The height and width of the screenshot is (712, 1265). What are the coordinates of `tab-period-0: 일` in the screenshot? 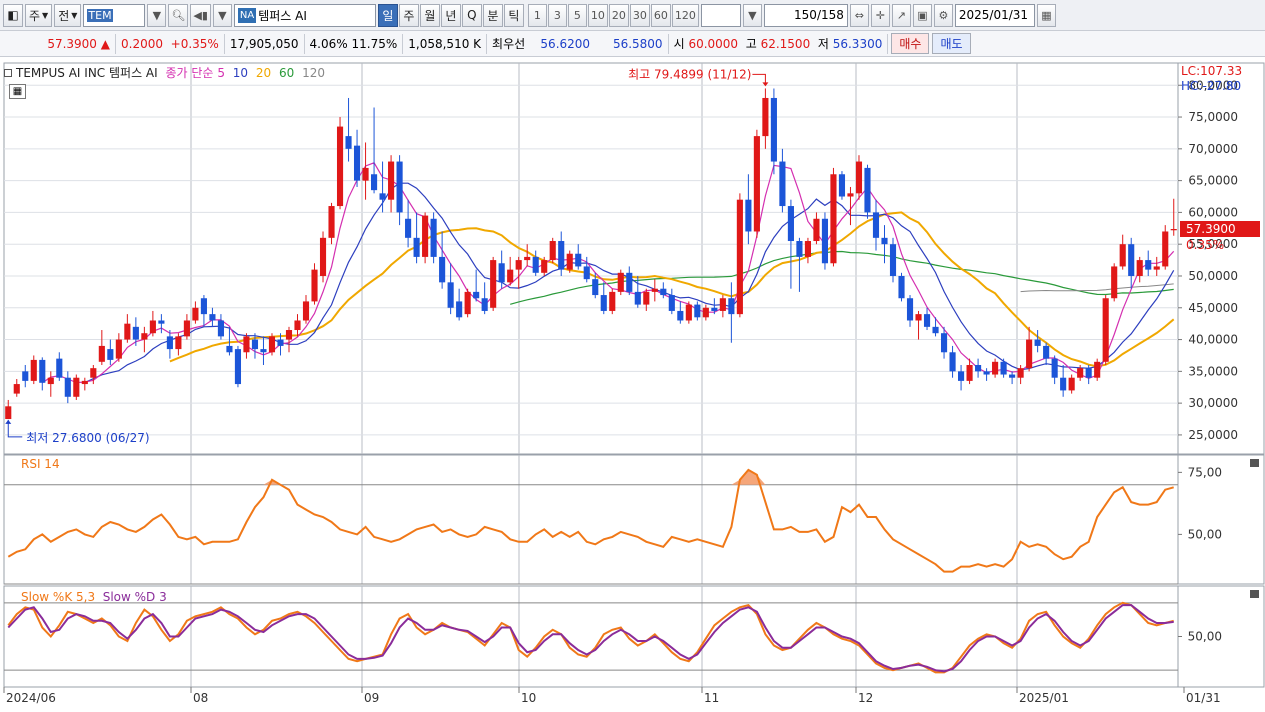 It's located at (387, 15).